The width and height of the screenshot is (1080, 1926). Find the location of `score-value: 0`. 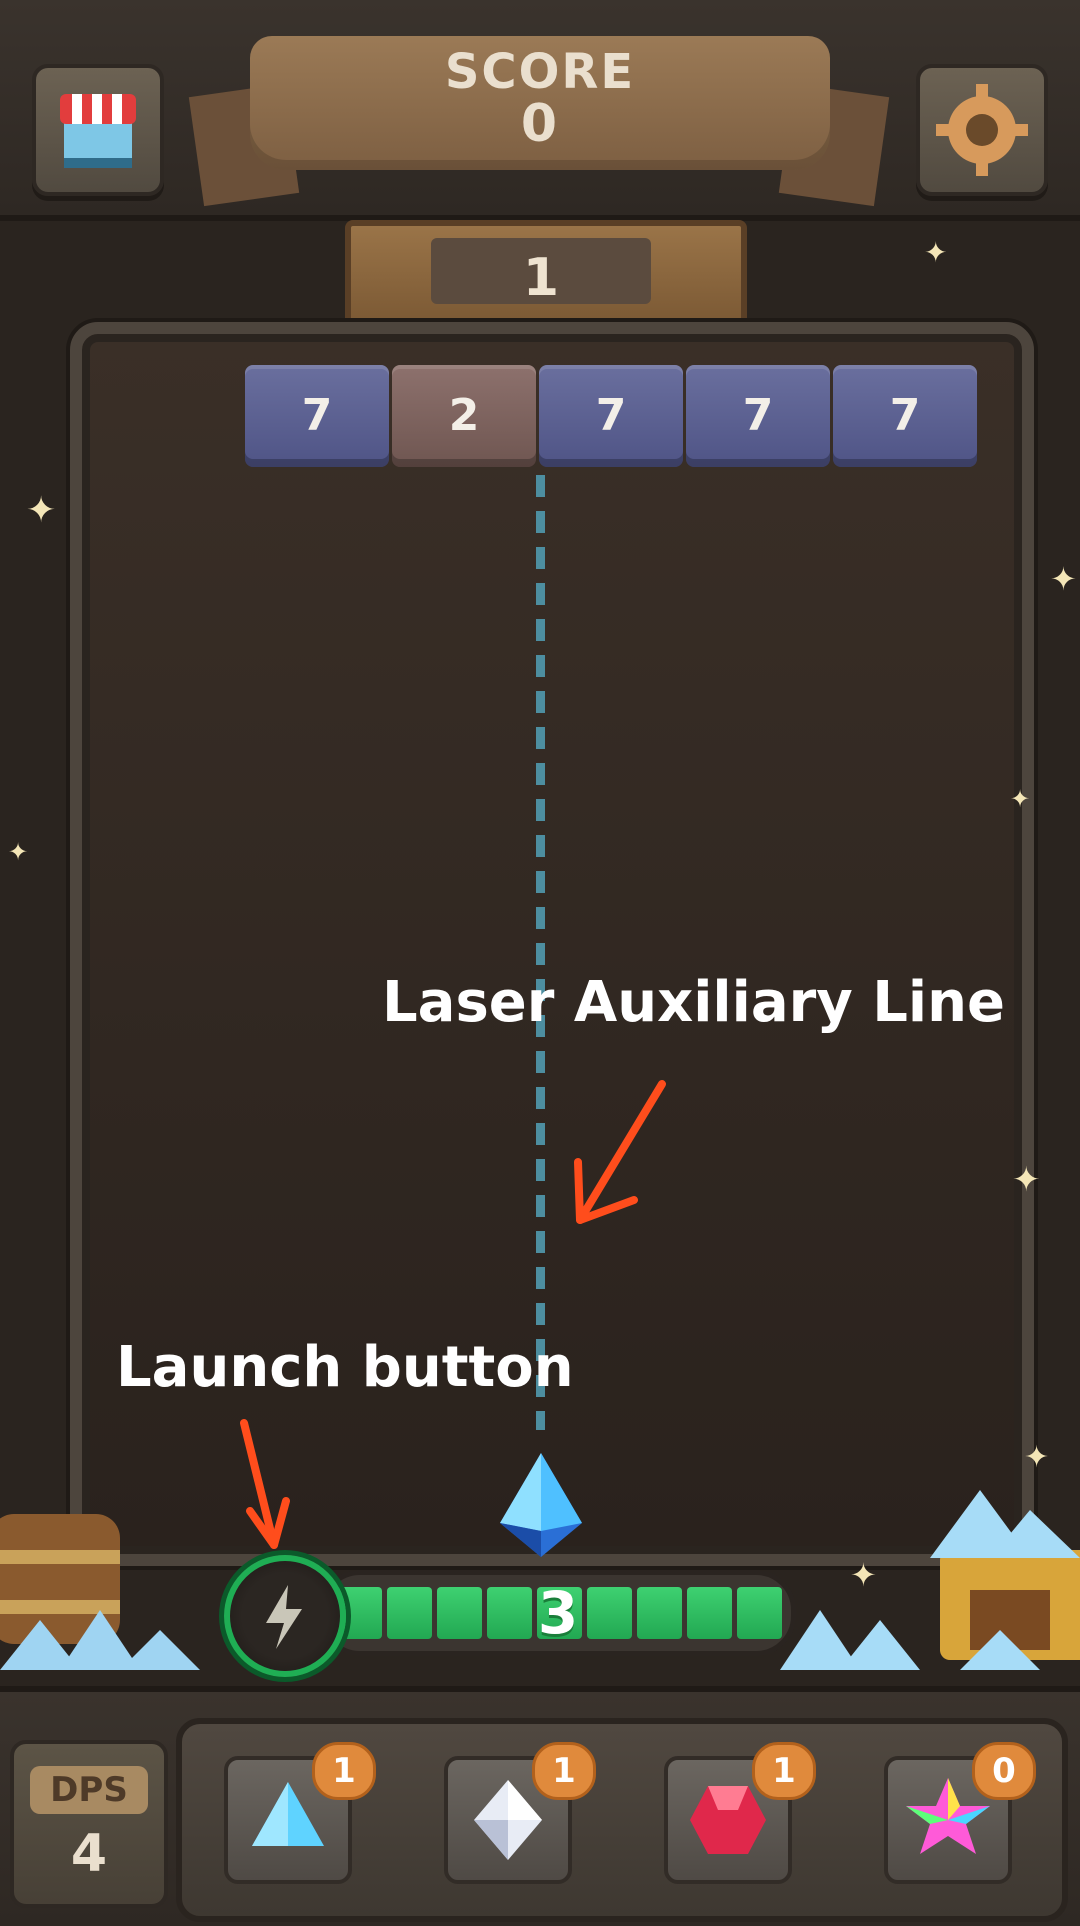

score-value: 0 is located at coordinates (540, 124).